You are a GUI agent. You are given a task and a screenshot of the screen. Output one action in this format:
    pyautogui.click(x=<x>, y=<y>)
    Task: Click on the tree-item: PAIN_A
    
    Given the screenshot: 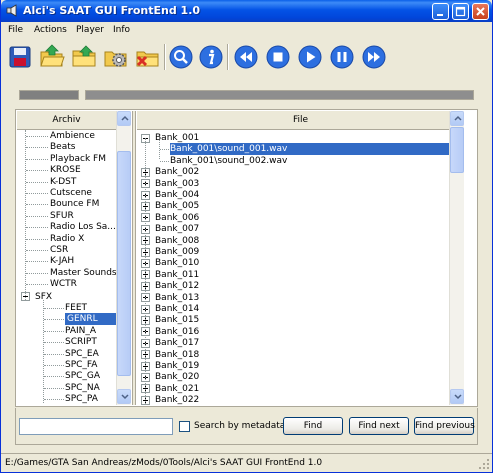 What is the action you would take?
    pyautogui.click(x=80, y=331)
    